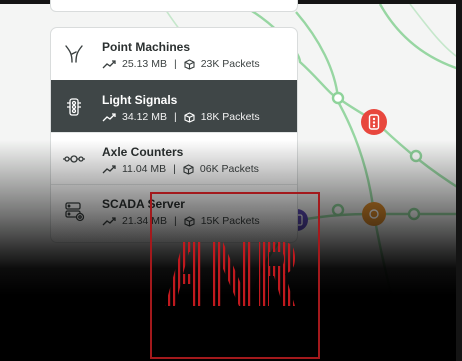 This screenshot has width=462, height=361. I want to click on item-stats: 11.04 MB | 06K Packets, so click(180, 169).